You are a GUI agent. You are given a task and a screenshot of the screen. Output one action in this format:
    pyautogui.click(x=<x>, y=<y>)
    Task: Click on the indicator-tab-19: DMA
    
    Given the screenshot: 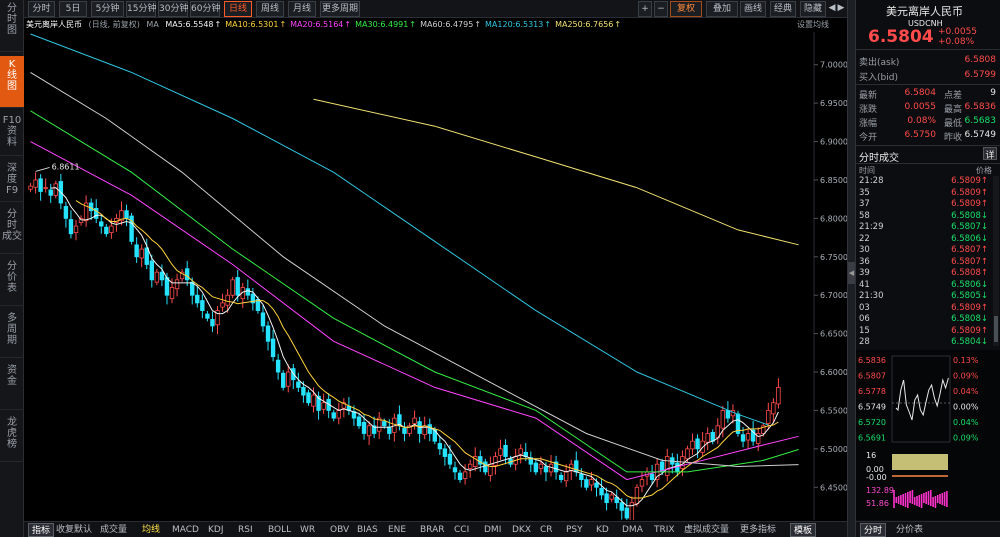 What is the action you would take?
    pyautogui.click(x=632, y=530)
    